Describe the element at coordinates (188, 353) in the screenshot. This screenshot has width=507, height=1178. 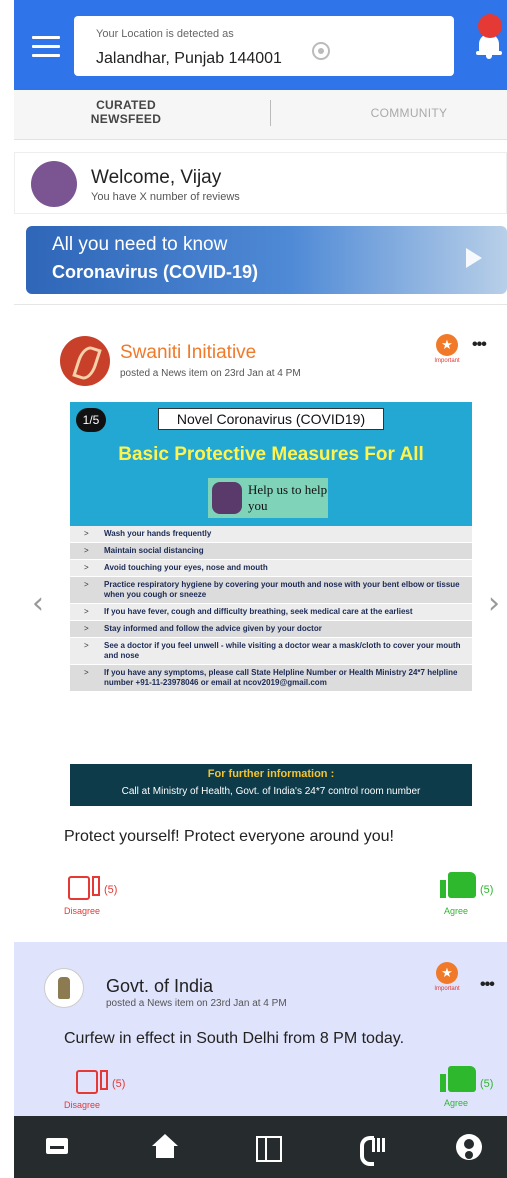
I see `post-author: Swaniti Initiative` at that location.